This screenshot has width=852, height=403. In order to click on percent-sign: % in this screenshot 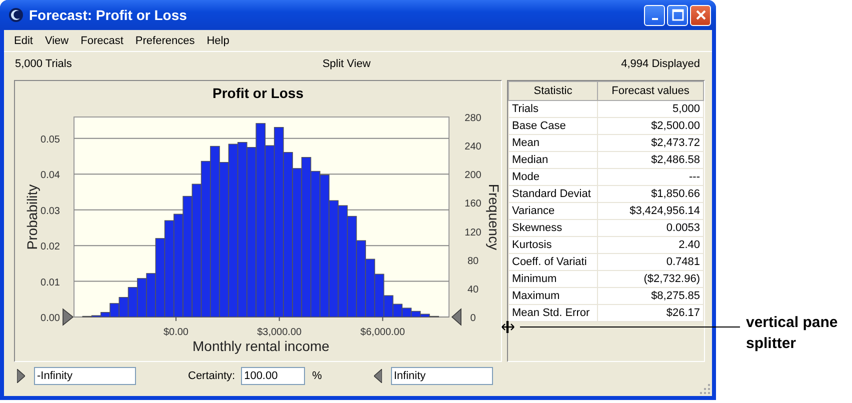, I will do `click(317, 376)`.